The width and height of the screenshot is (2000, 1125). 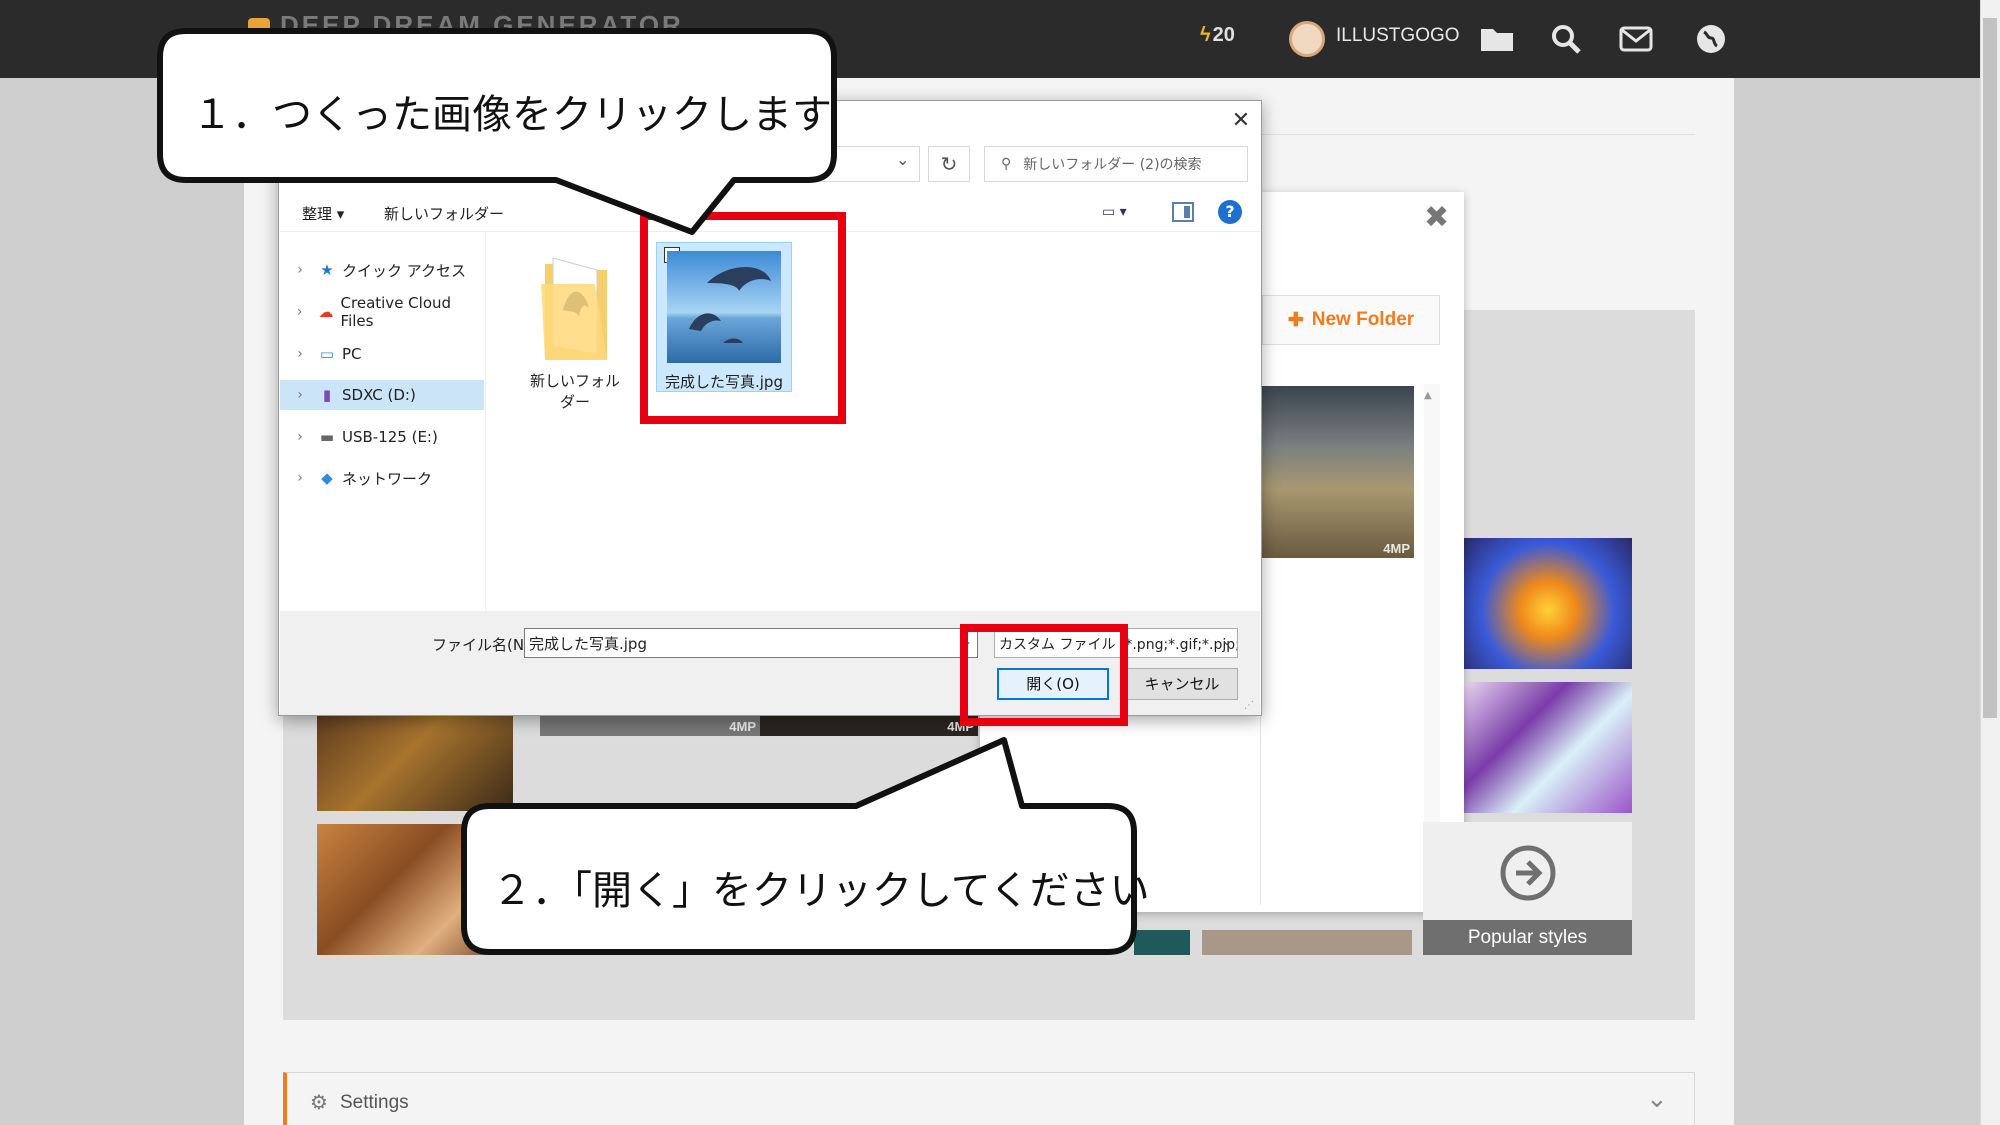 What do you see at coordinates (821, 891) in the screenshot?
I see `callout-step-2: ２．「開く」をクリックしてください` at bounding box center [821, 891].